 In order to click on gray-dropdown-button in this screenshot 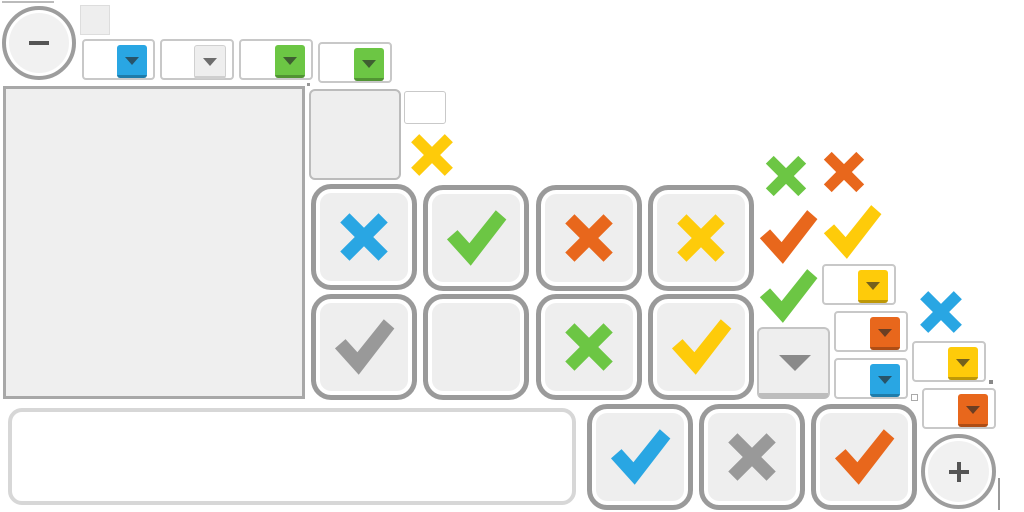, I will do `click(793, 363)`.